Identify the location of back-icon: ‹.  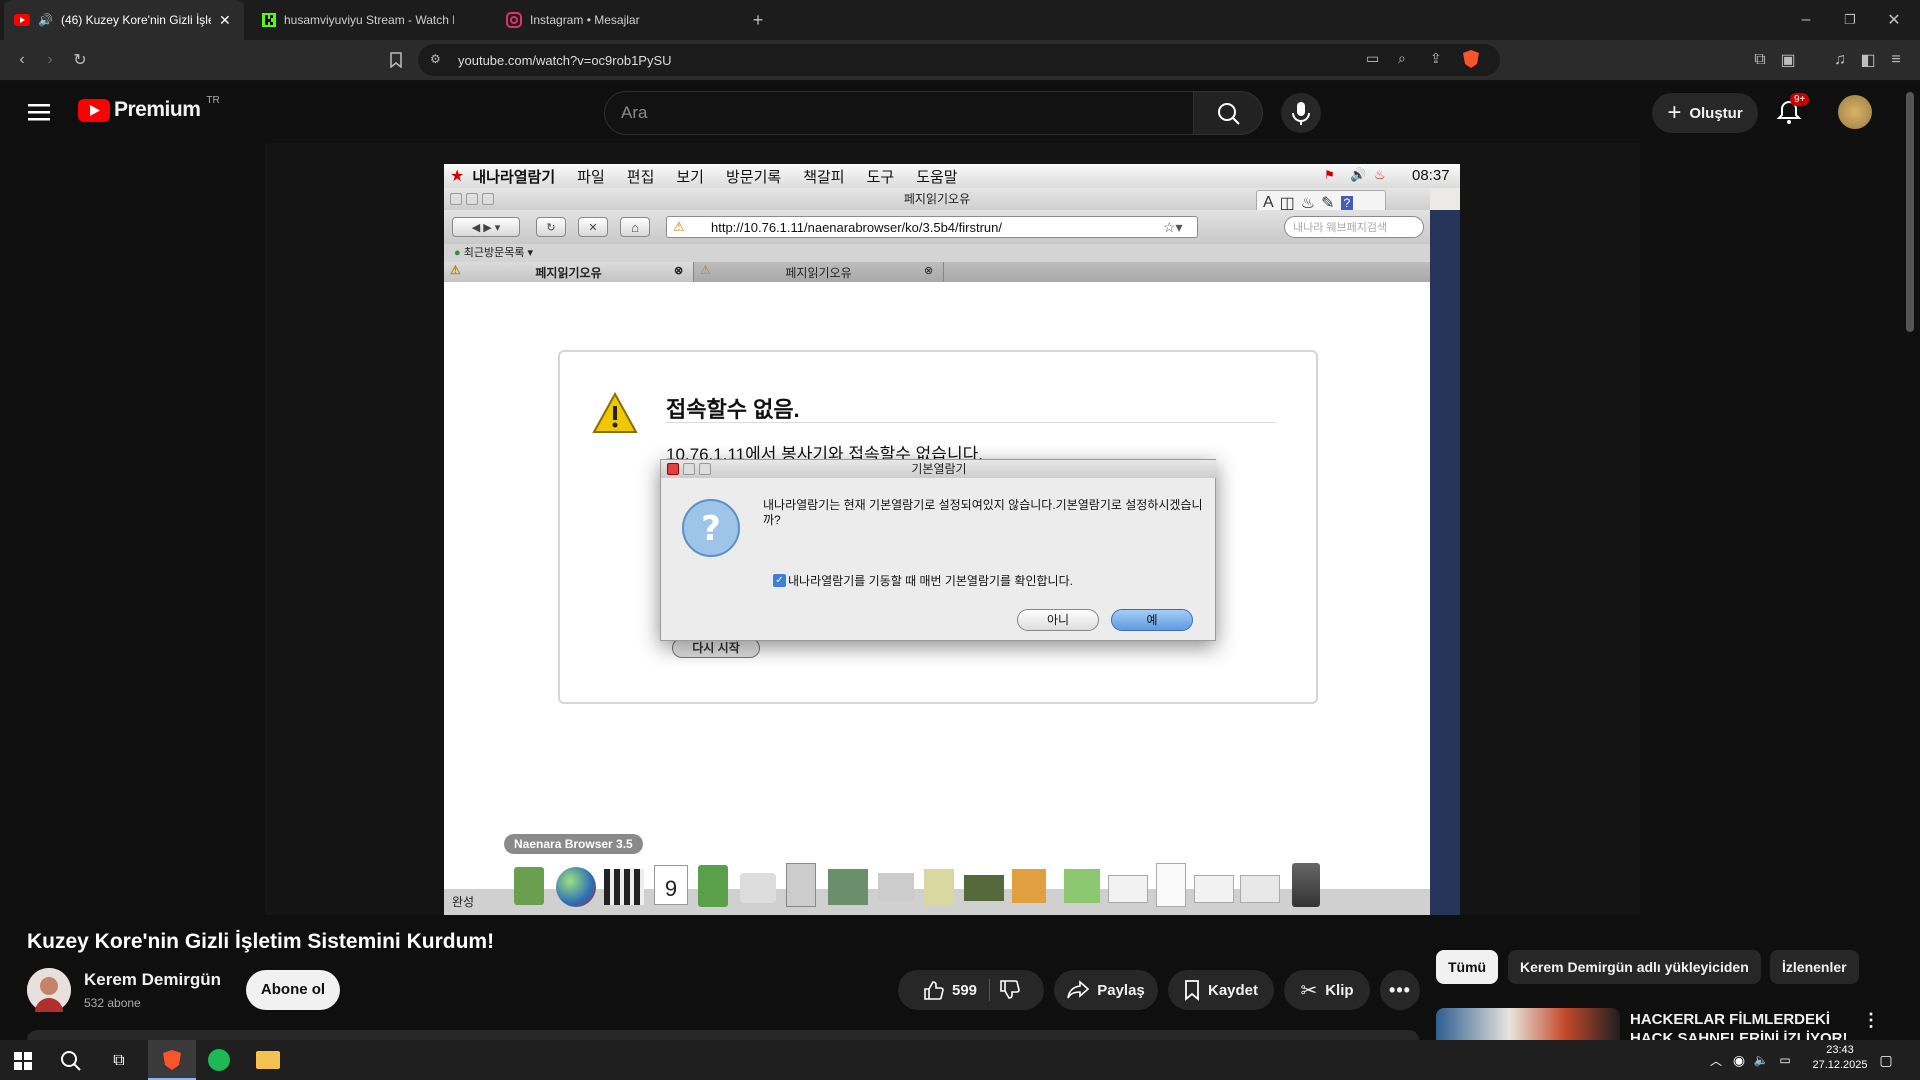
(22, 60).